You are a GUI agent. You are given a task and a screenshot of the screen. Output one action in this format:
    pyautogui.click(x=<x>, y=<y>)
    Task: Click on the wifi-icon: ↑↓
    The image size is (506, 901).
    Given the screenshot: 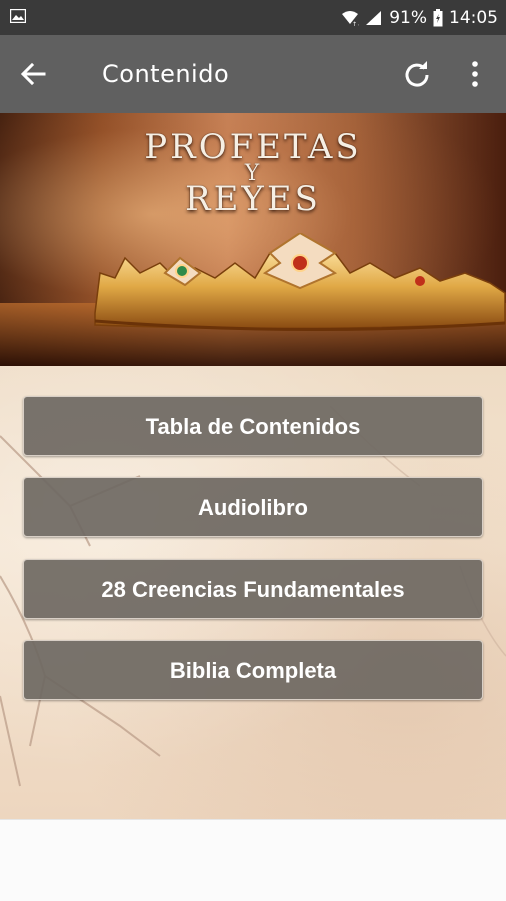 What is the action you would take?
    pyautogui.click(x=350, y=18)
    